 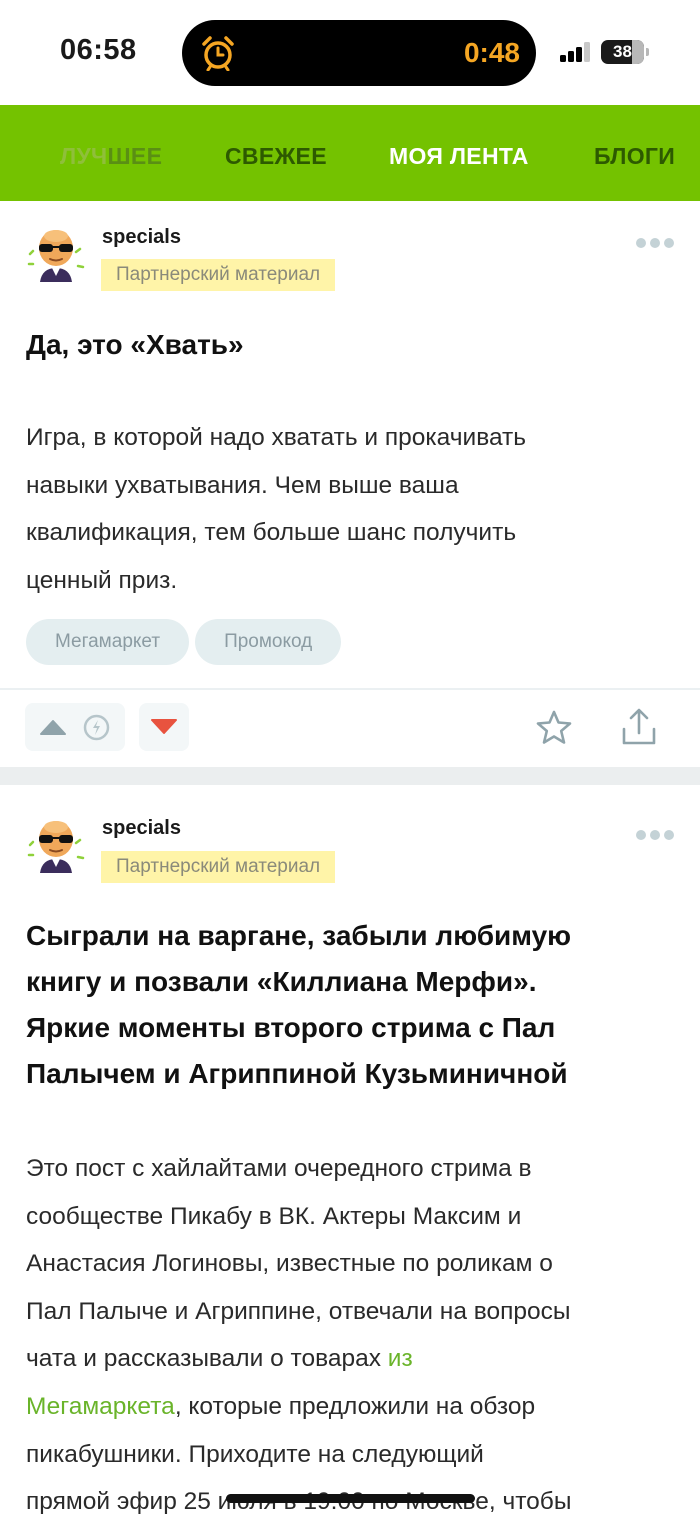 I want to click on timer-readout: 0:48, so click(x=491, y=52).